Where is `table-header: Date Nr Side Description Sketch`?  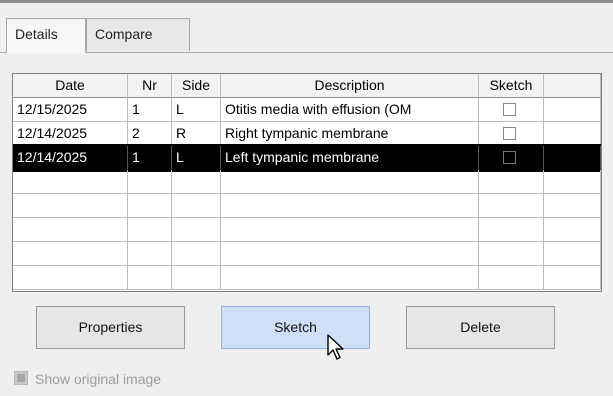
table-header: Date Nr Side Description Sketch is located at coordinates (307, 86).